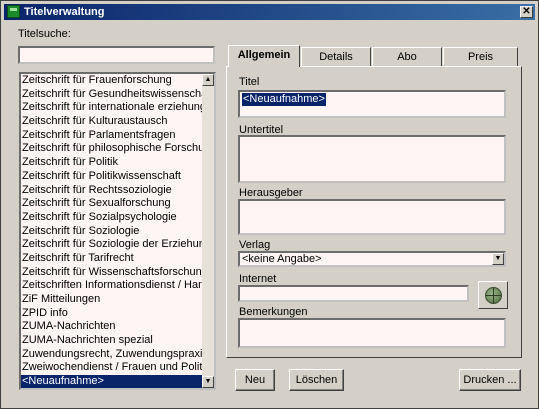 Image resolution: width=539 pixels, height=409 pixels. Describe the element at coordinates (111, 341) in the screenshot. I see `list-item: ZUMA-Nachrichten spezial` at that location.